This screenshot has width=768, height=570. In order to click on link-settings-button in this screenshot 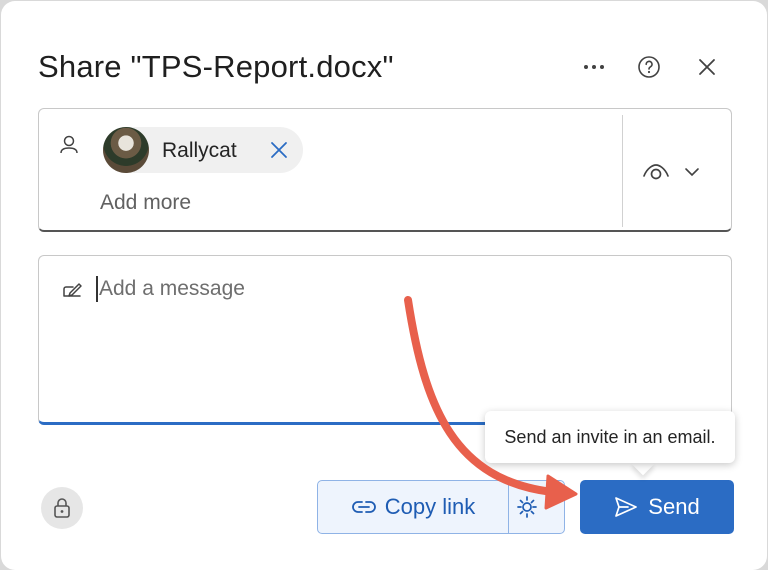, I will do `click(527, 509)`.